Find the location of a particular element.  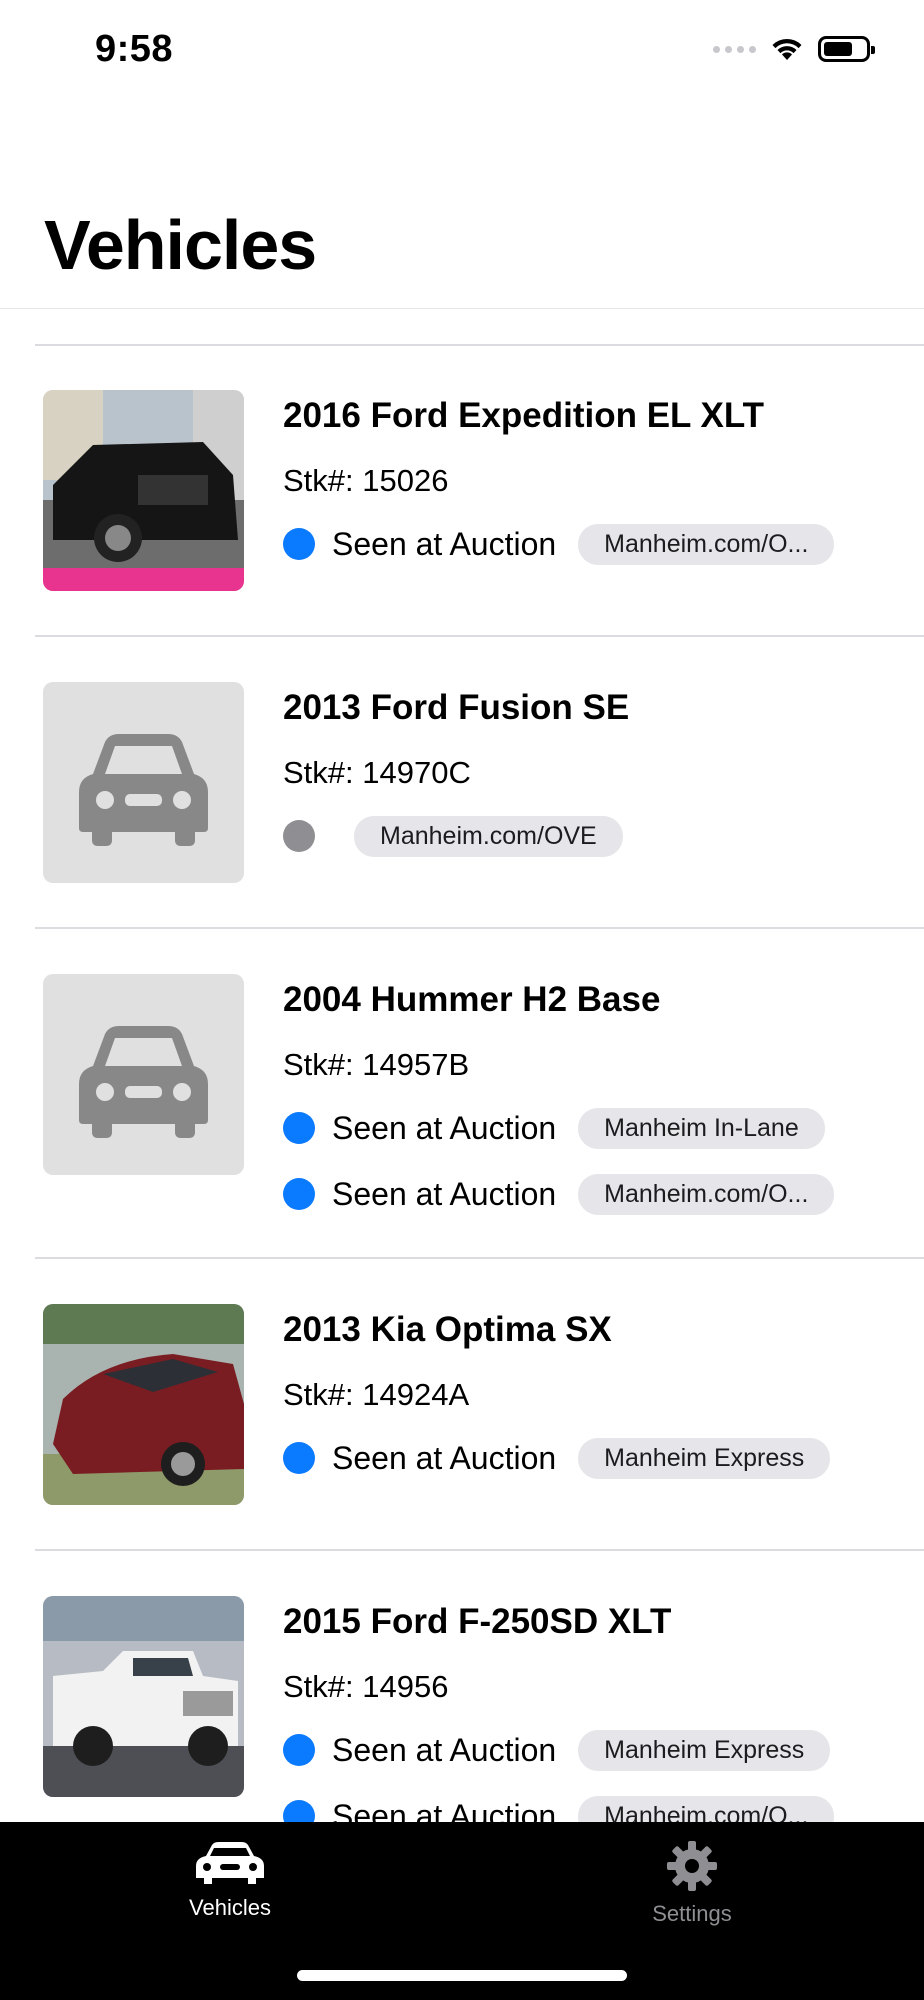

vehicle-title: 2016 Ford Expedition EL XLT is located at coordinates (524, 415).